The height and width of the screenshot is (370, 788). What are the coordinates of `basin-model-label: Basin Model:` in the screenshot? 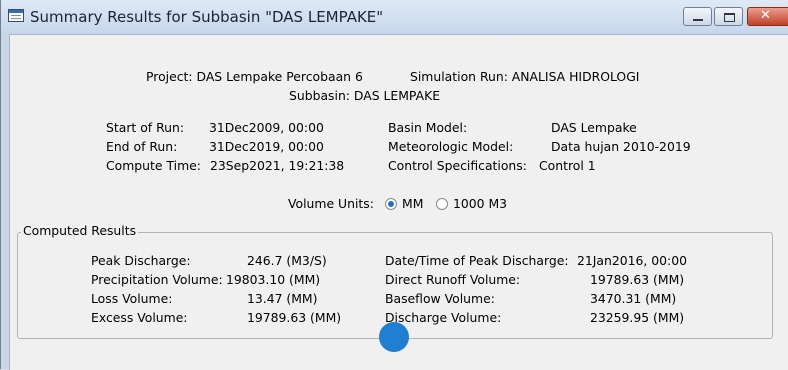 It's located at (428, 127).